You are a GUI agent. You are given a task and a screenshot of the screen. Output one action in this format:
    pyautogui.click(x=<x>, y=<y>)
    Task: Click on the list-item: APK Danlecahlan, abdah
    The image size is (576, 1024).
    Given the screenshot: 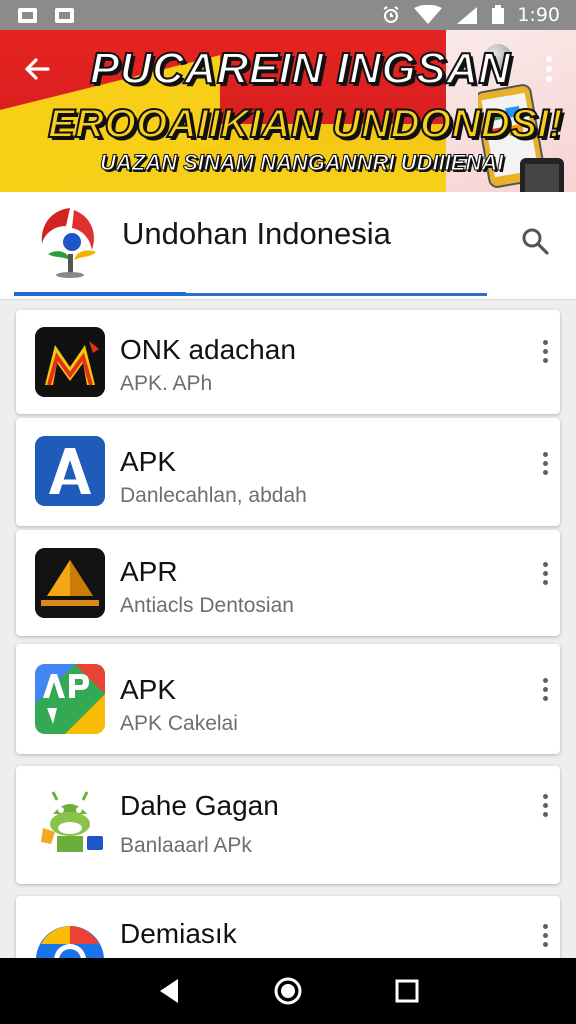 What is the action you would take?
    pyautogui.click(x=288, y=472)
    